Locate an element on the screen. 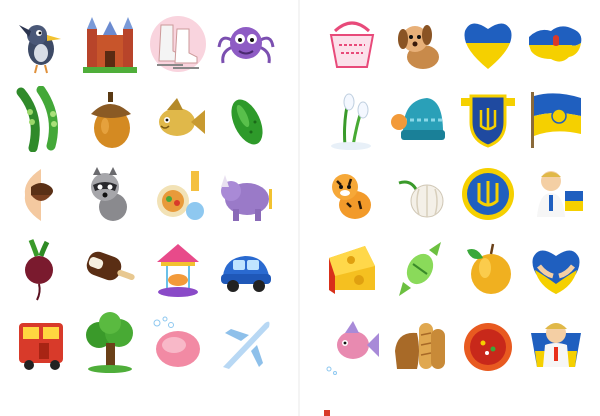 The width and height of the screenshot is (600, 416). sticker-beet is located at coordinates (42, 268).